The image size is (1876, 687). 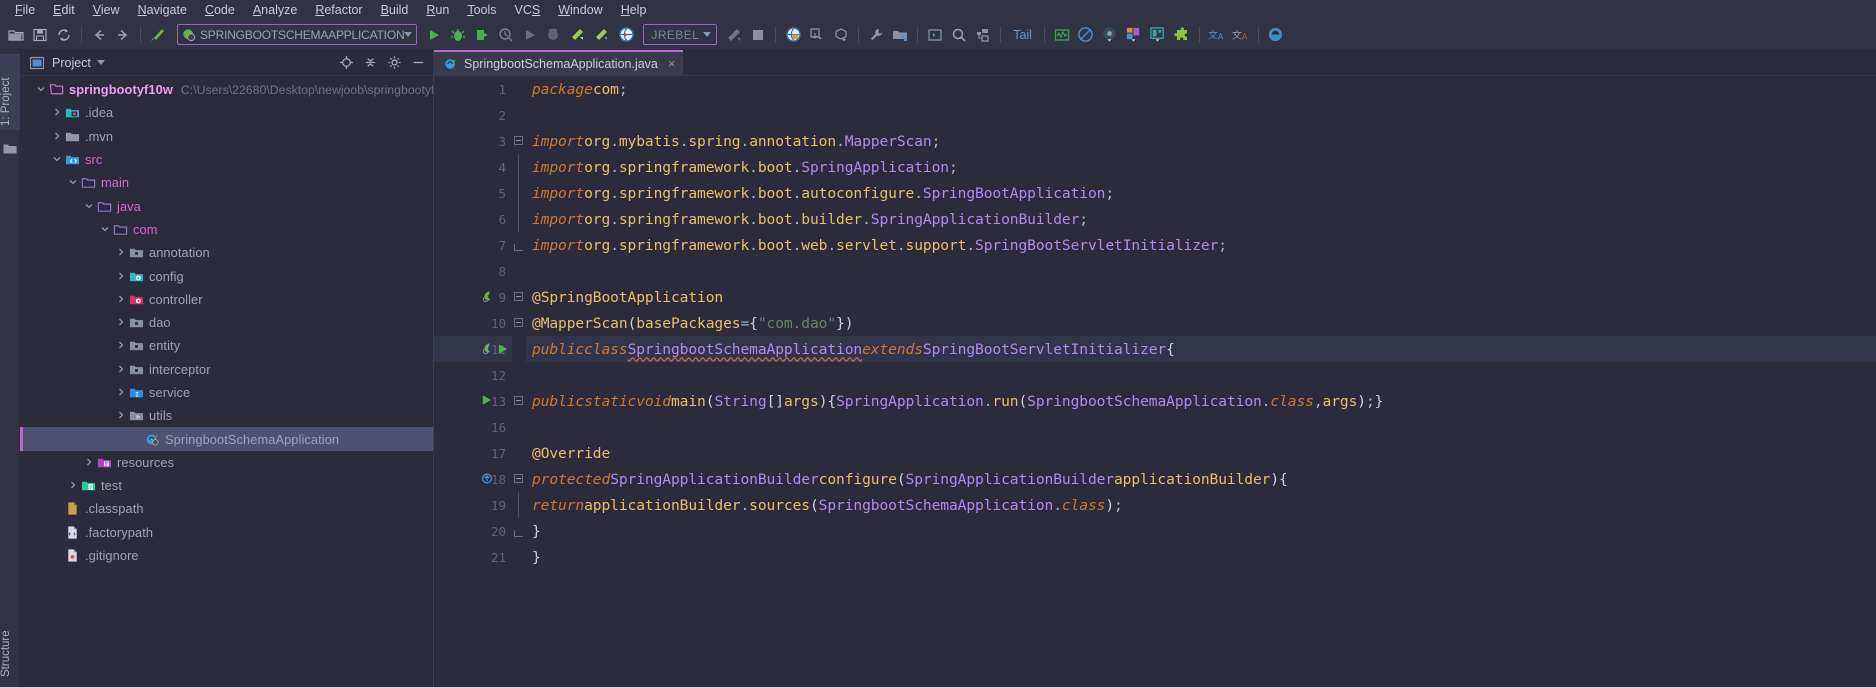 What do you see at coordinates (626, 35) in the screenshot?
I see `jrebel-globe-icon` at bounding box center [626, 35].